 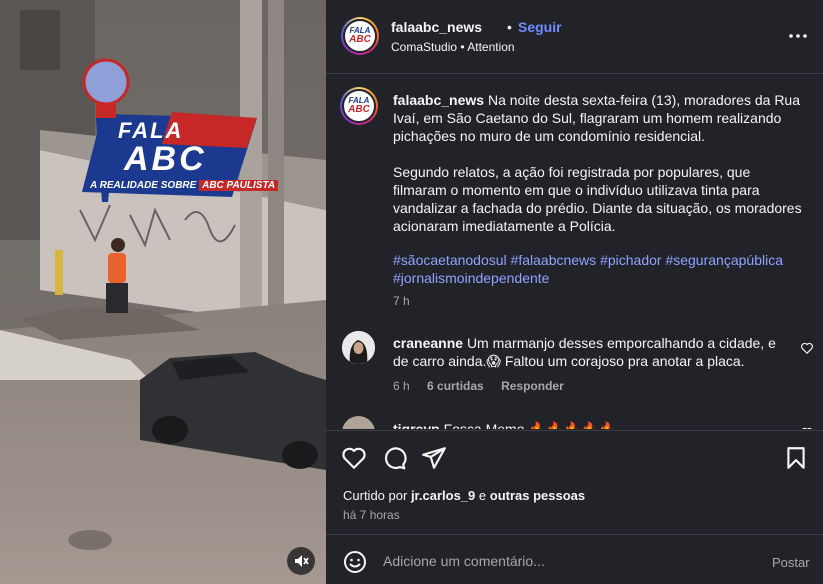 I want to click on avatar: FALA ABC, so click(x=360, y=36).